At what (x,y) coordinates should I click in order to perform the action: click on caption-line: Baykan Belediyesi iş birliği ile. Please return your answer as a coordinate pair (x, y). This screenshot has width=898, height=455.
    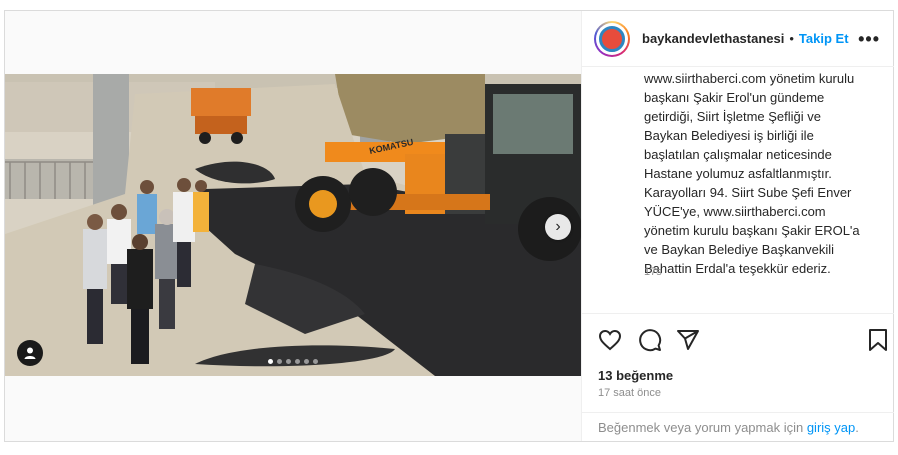
    Looking at the image, I should click on (729, 135).